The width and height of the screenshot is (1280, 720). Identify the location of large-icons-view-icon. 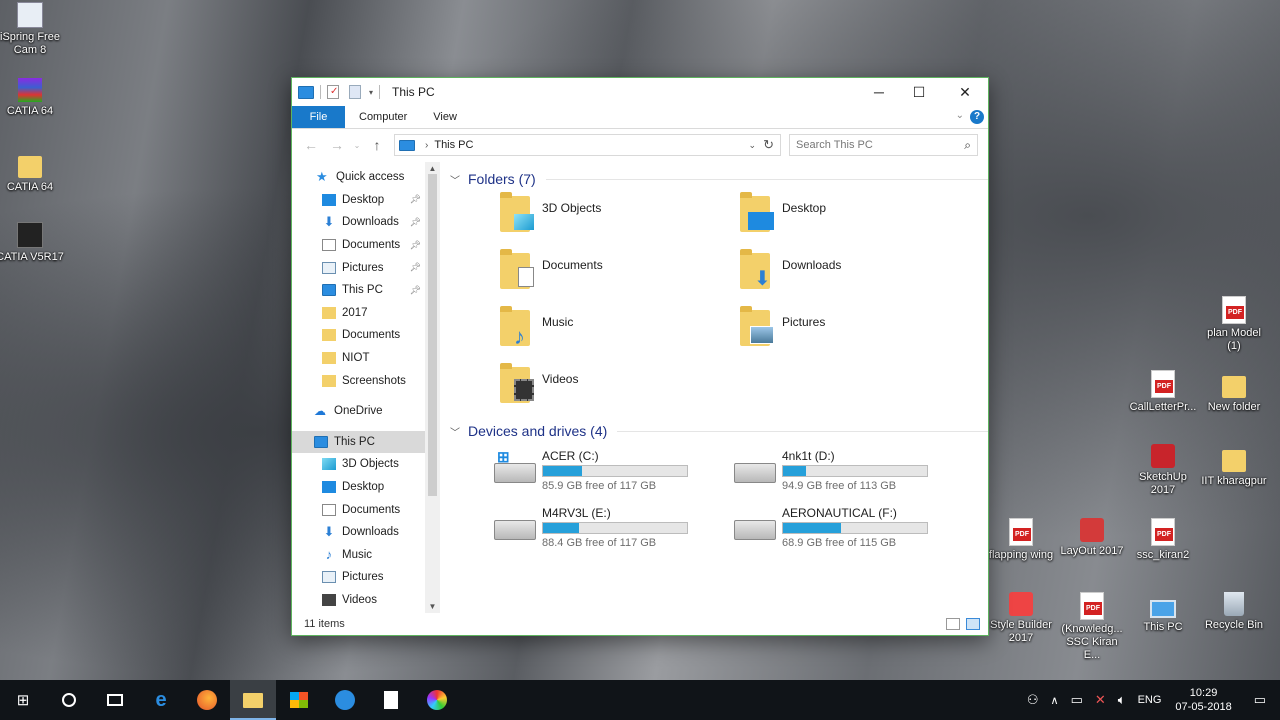
(973, 624).